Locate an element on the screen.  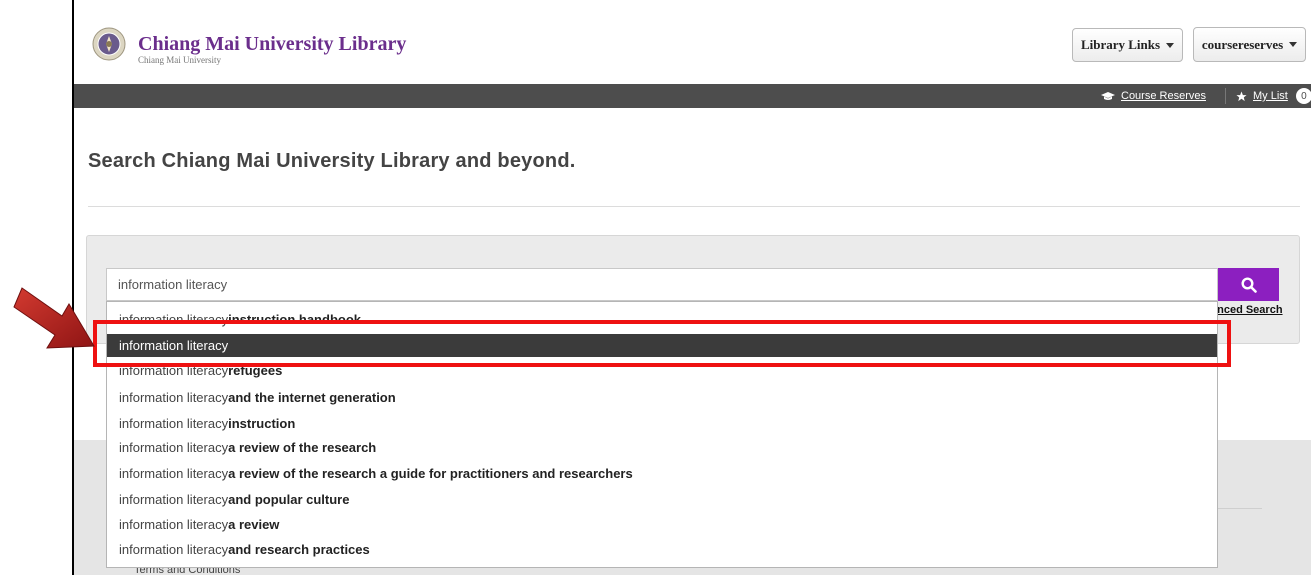
account-label: coursereserves is located at coordinates (1242, 44).